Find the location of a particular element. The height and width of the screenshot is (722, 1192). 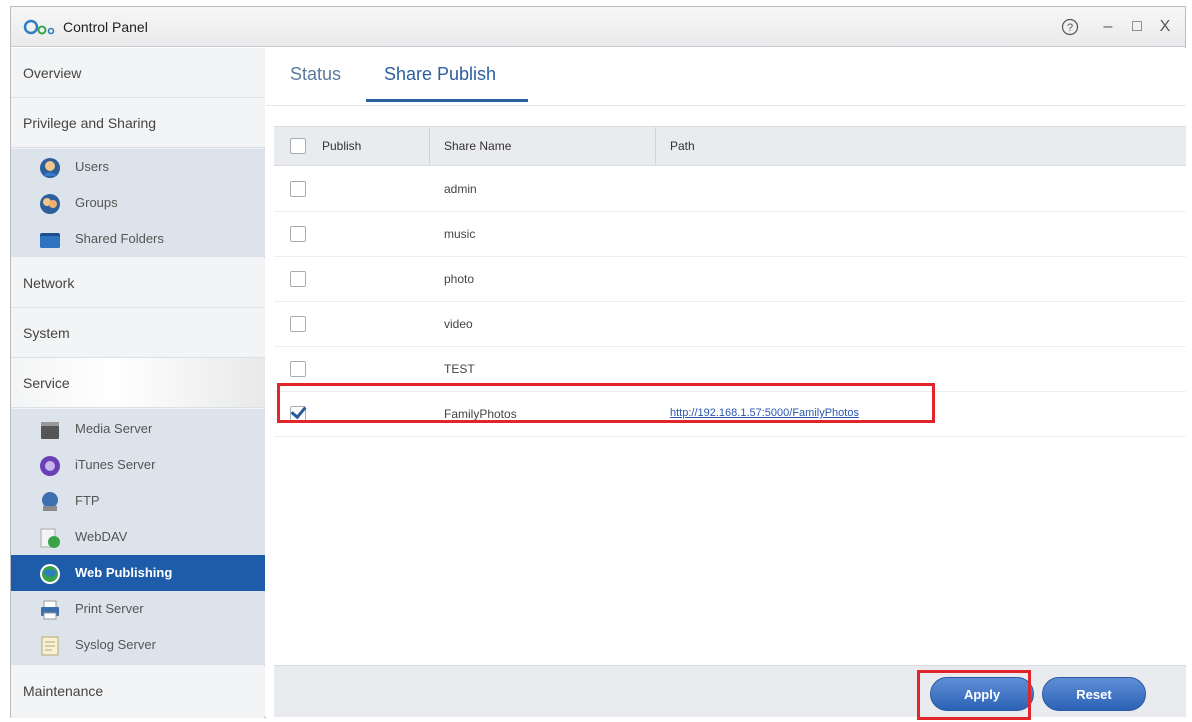

user-icon is located at coordinates (50, 168).